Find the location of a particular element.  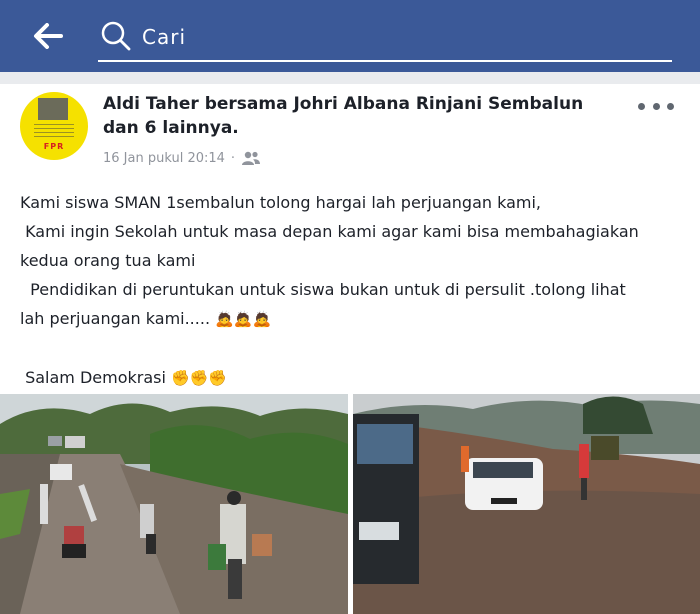

post-greeting-line: Salam Demokrasi ✊✊✊ is located at coordinates (352, 378).